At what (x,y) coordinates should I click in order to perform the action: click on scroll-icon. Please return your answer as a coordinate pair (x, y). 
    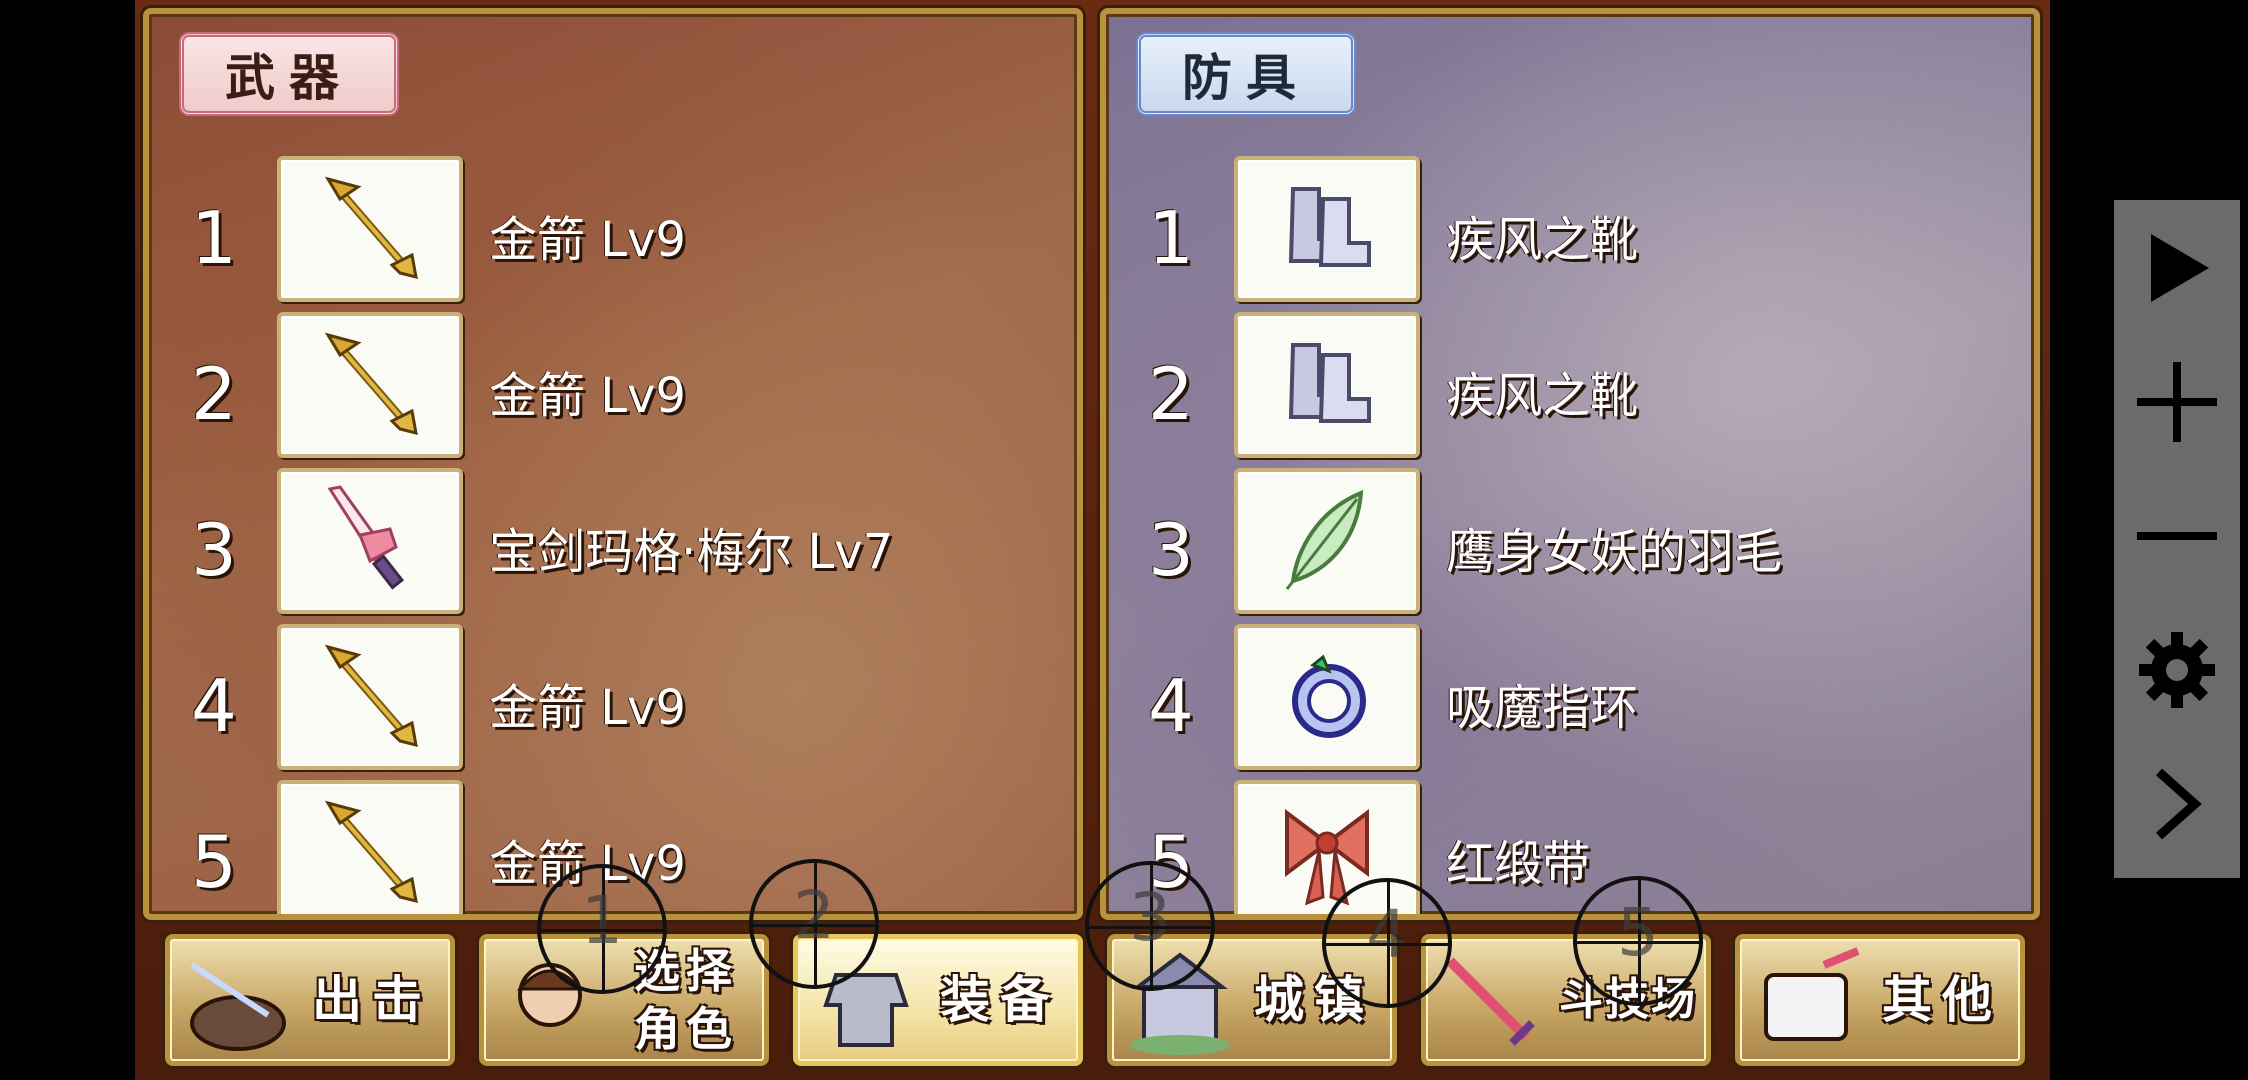
    Looking at the image, I should click on (1812, 994).